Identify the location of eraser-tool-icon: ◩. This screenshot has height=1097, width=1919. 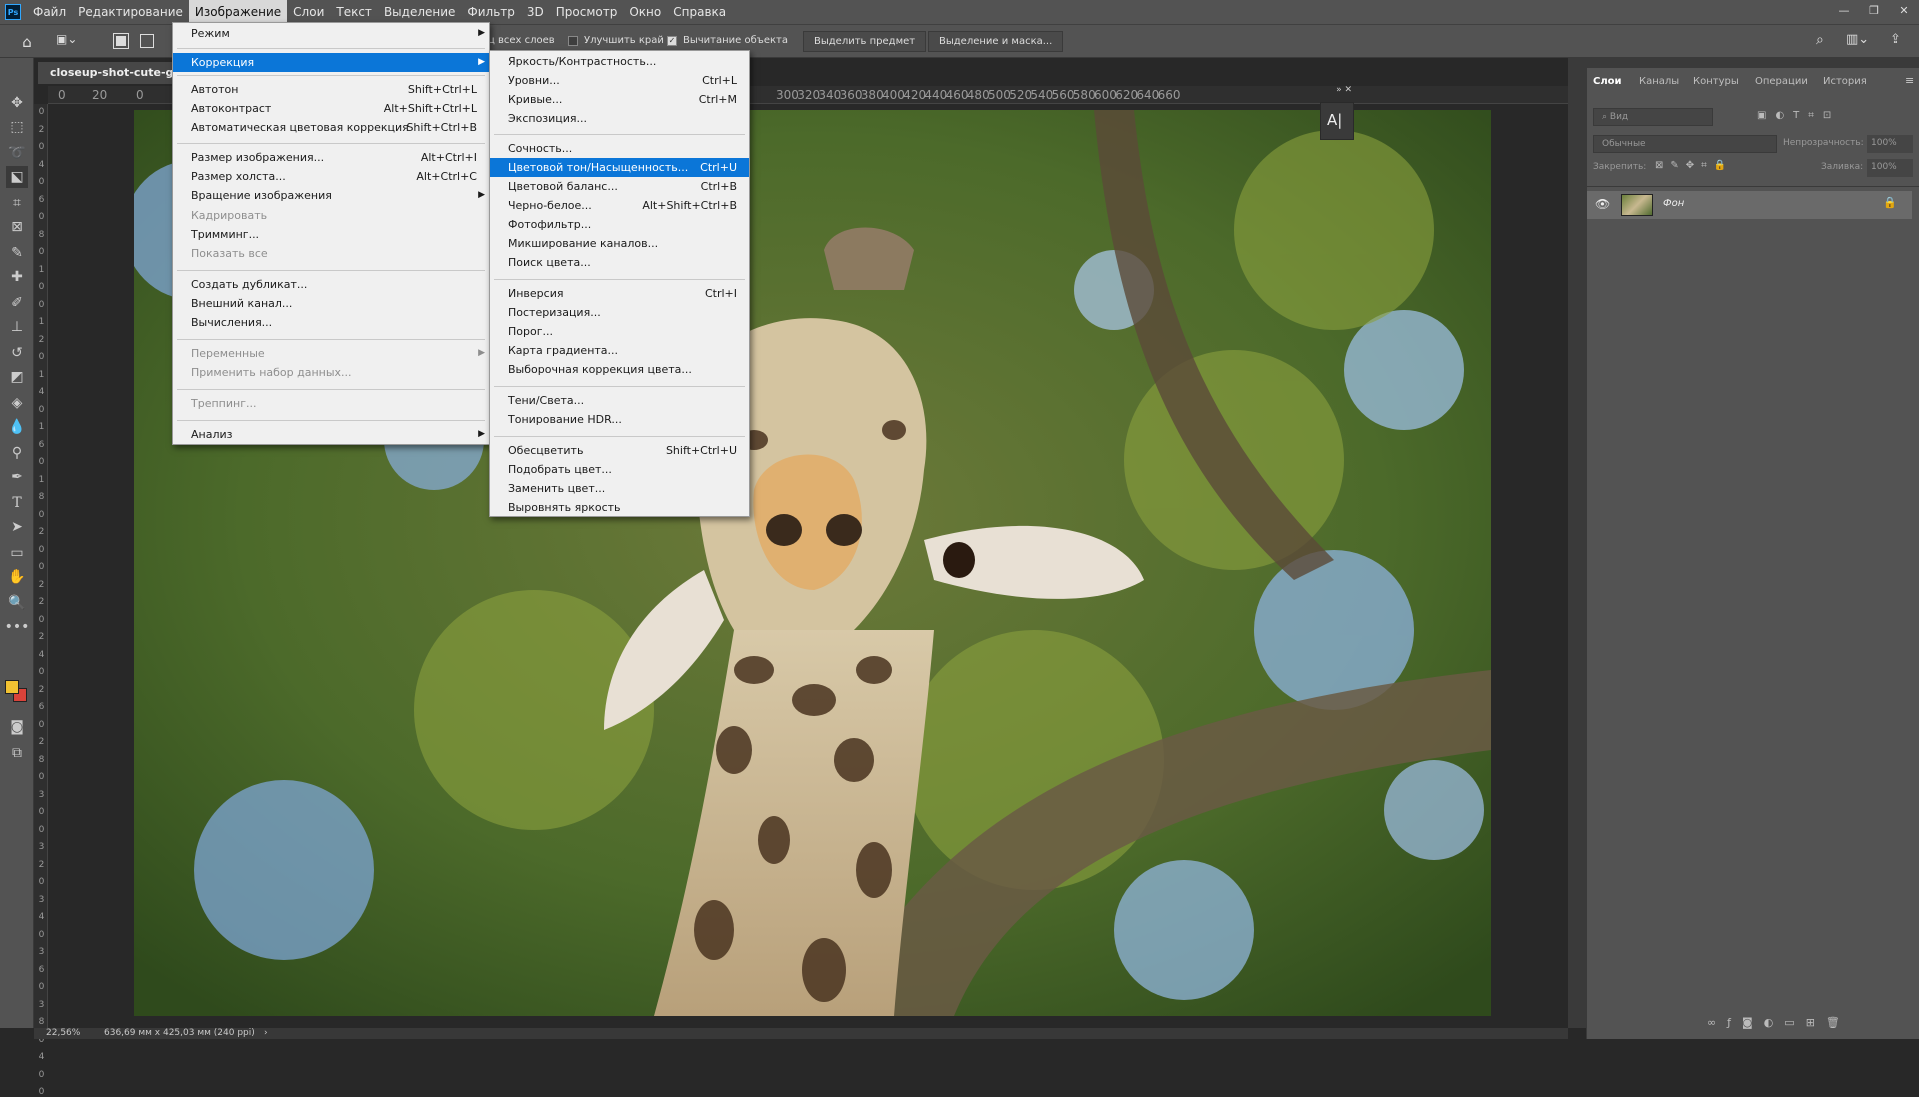
(17, 377).